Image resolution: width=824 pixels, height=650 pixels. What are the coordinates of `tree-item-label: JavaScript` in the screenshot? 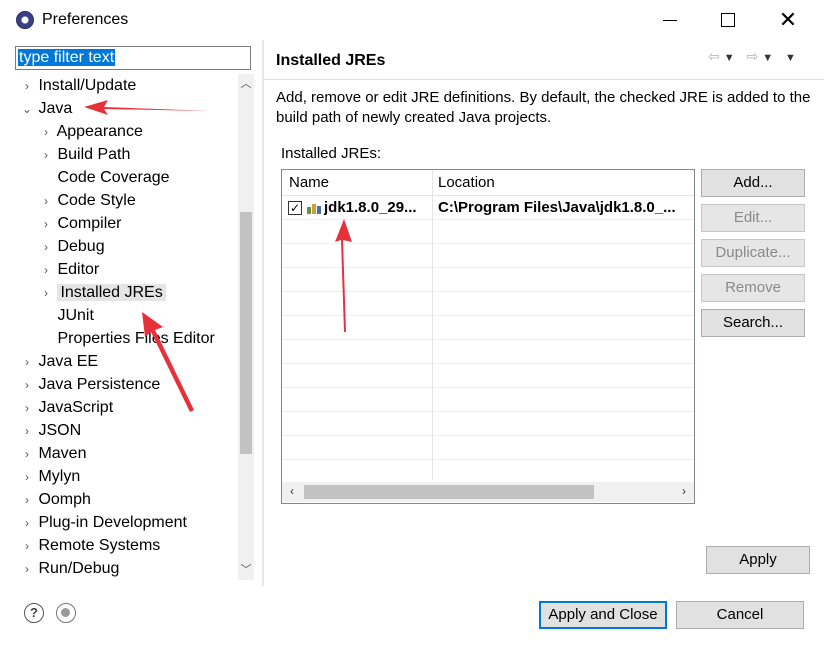 It's located at (76, 407).